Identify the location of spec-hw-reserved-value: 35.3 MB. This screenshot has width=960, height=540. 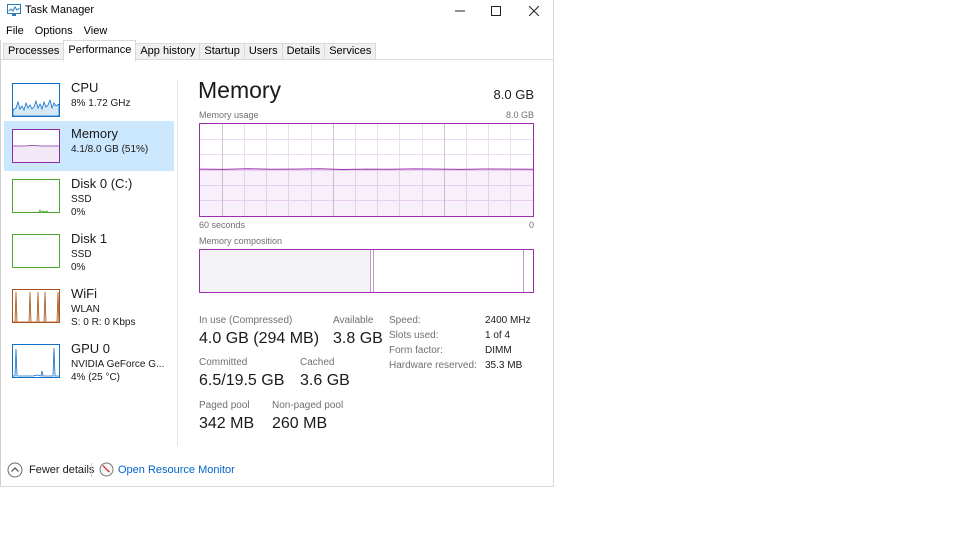
(504, 365).